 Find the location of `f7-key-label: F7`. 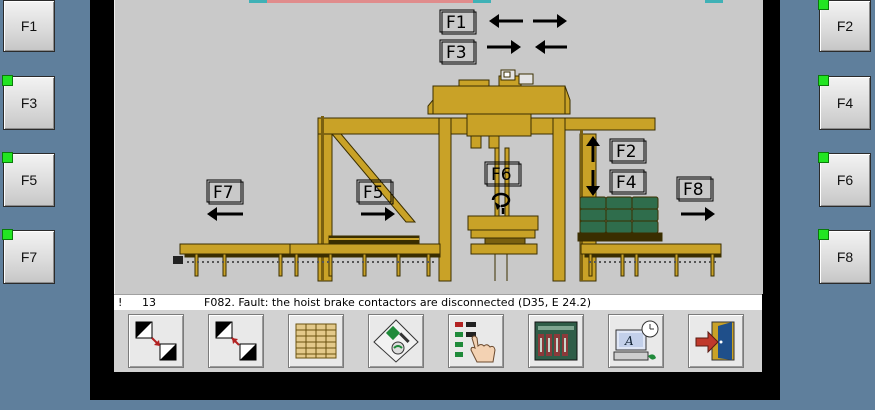

f7-key-label: F7 is located at coordinates (29, 257).